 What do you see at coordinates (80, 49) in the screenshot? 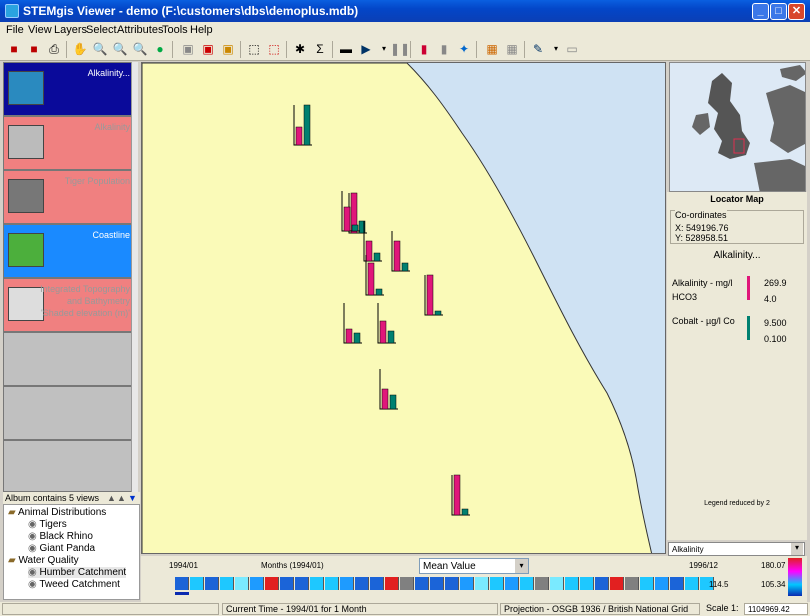
I see `pan-hand-icon: ✋` at bounding box center [80, 49].